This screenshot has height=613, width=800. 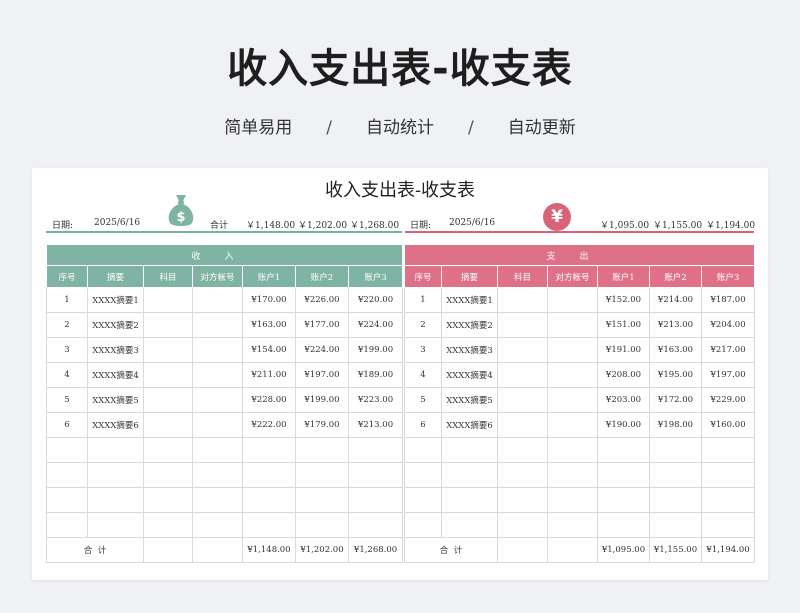 I want to click on table-cell: ¥172.00, so click(x=675, y=400).